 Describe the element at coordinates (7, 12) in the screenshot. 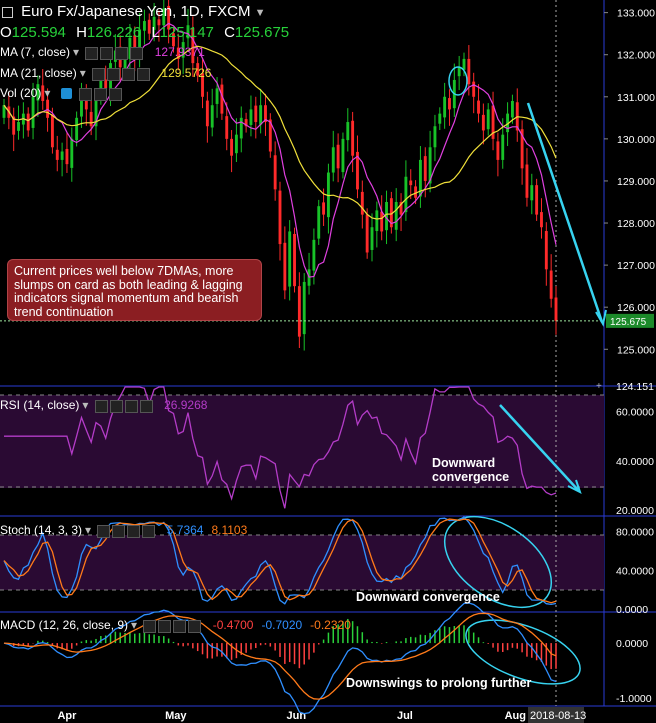

I see `collapse-icon` at that location.